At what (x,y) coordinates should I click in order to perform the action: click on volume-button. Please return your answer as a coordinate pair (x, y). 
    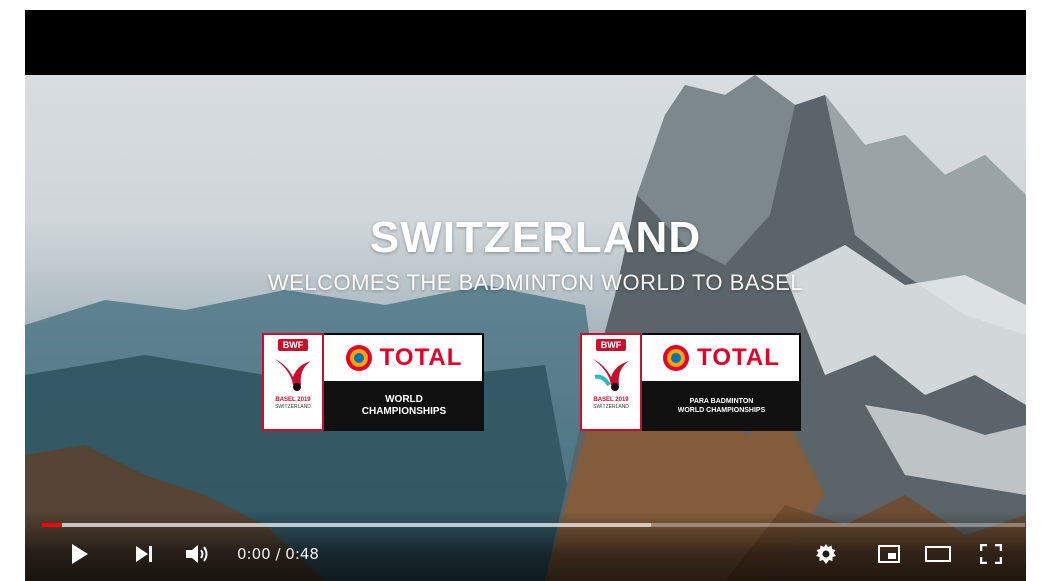
    Looking at the image, I should click on (199, 554).